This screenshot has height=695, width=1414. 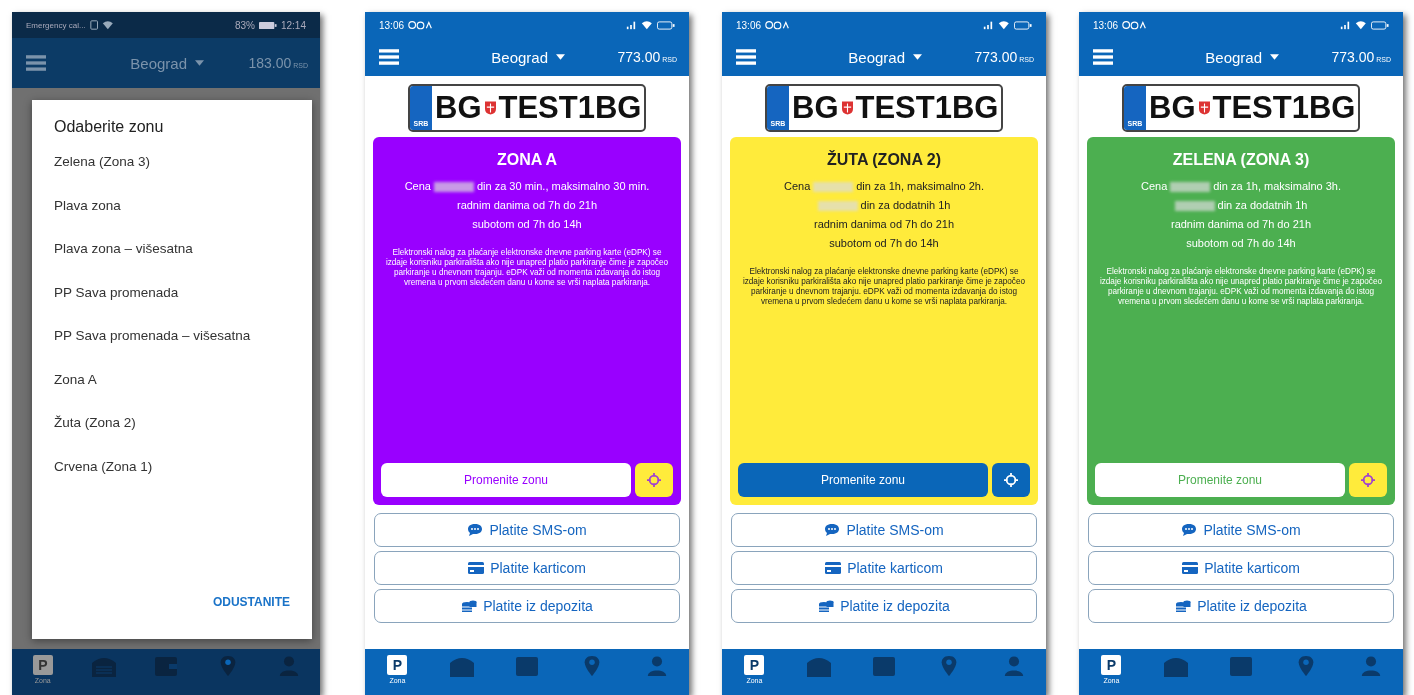 What do you see at coordinates (884, 160) in the screenshot?
I see `zone-title: ŽUTA (ZONA 2)` at bounding box center [884, 160].